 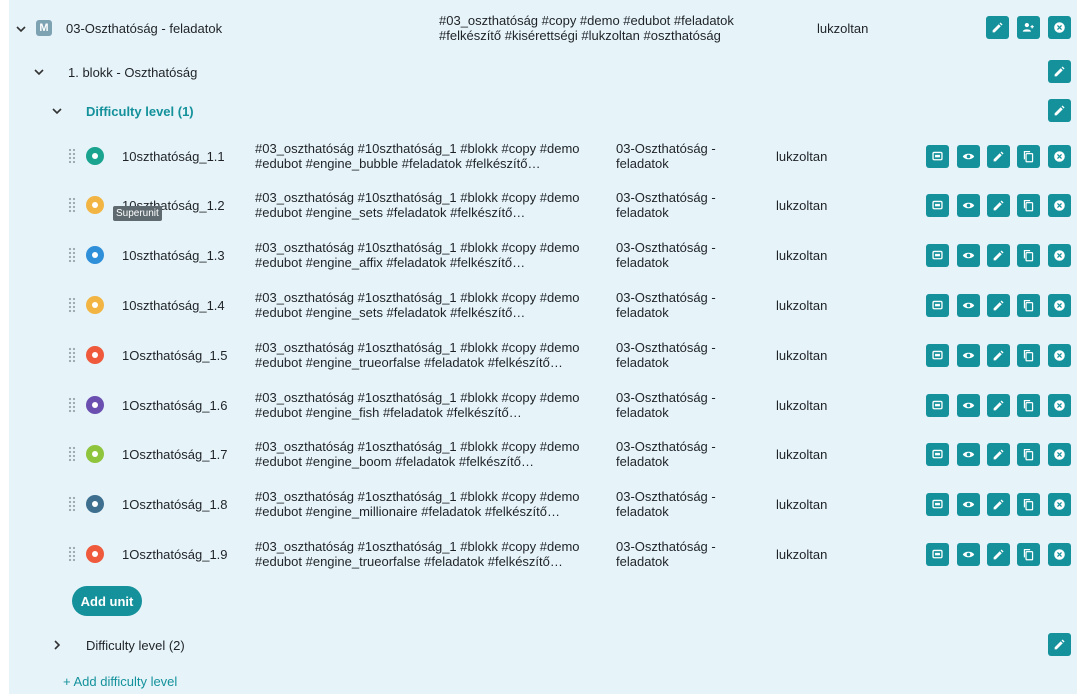 What do you see at coordinates (140, 111) in the screenshot?
I see `difficulty-level-title: Difficulty level (1)` at bounding box center [140, 111].